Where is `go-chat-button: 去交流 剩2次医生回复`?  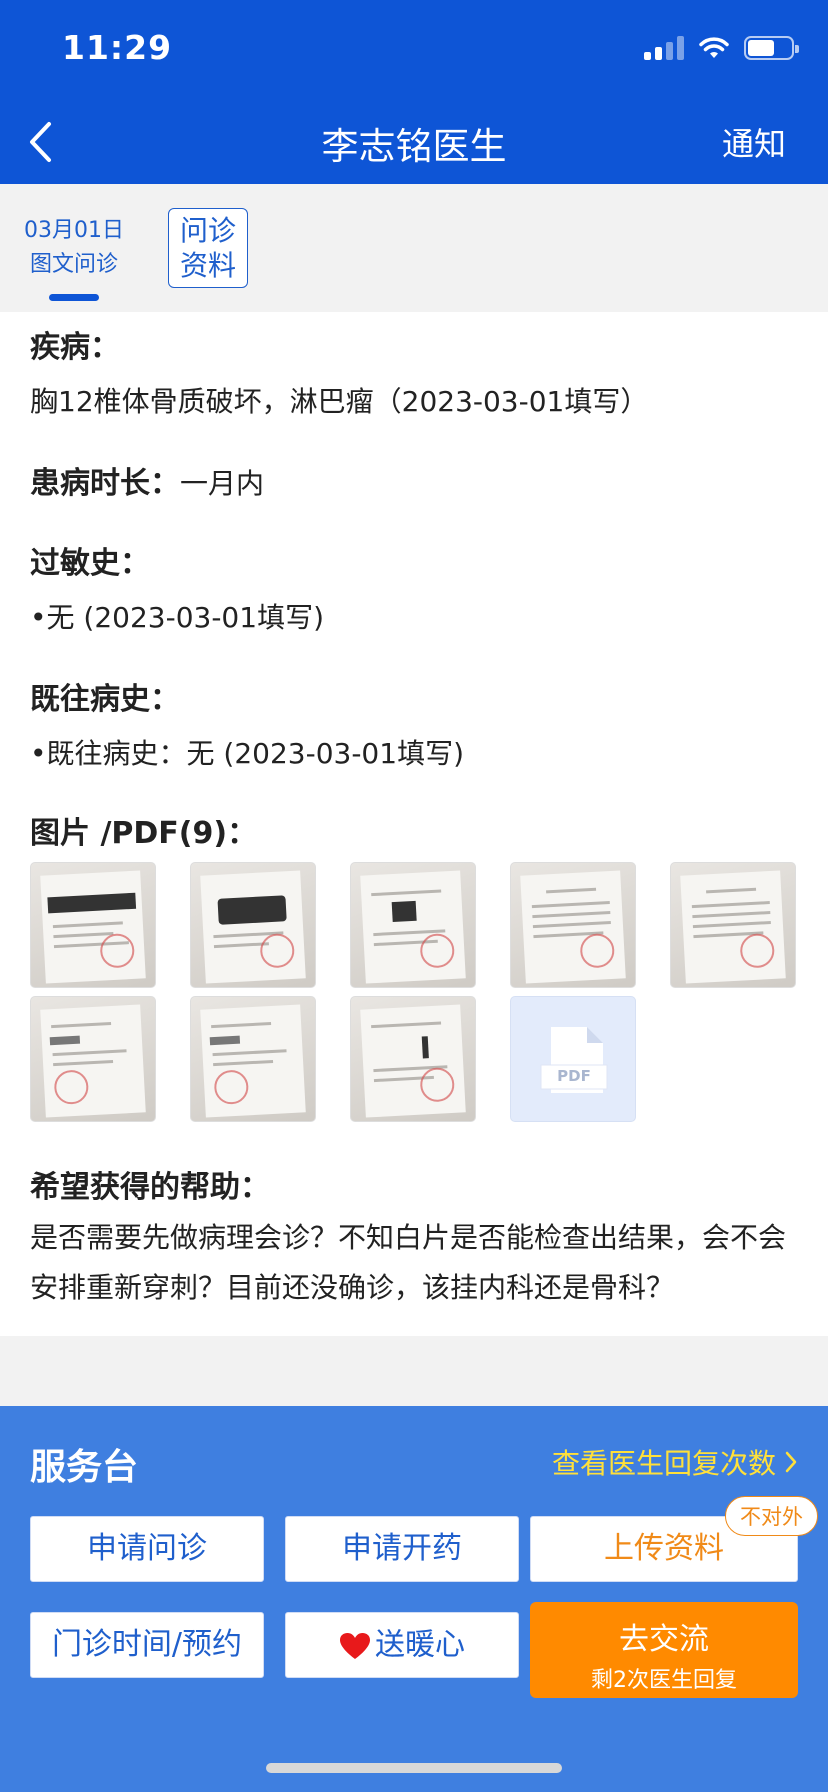 go-chat-button: 去交流 剩2次医生回复 is located at coordinates (664, 1650).